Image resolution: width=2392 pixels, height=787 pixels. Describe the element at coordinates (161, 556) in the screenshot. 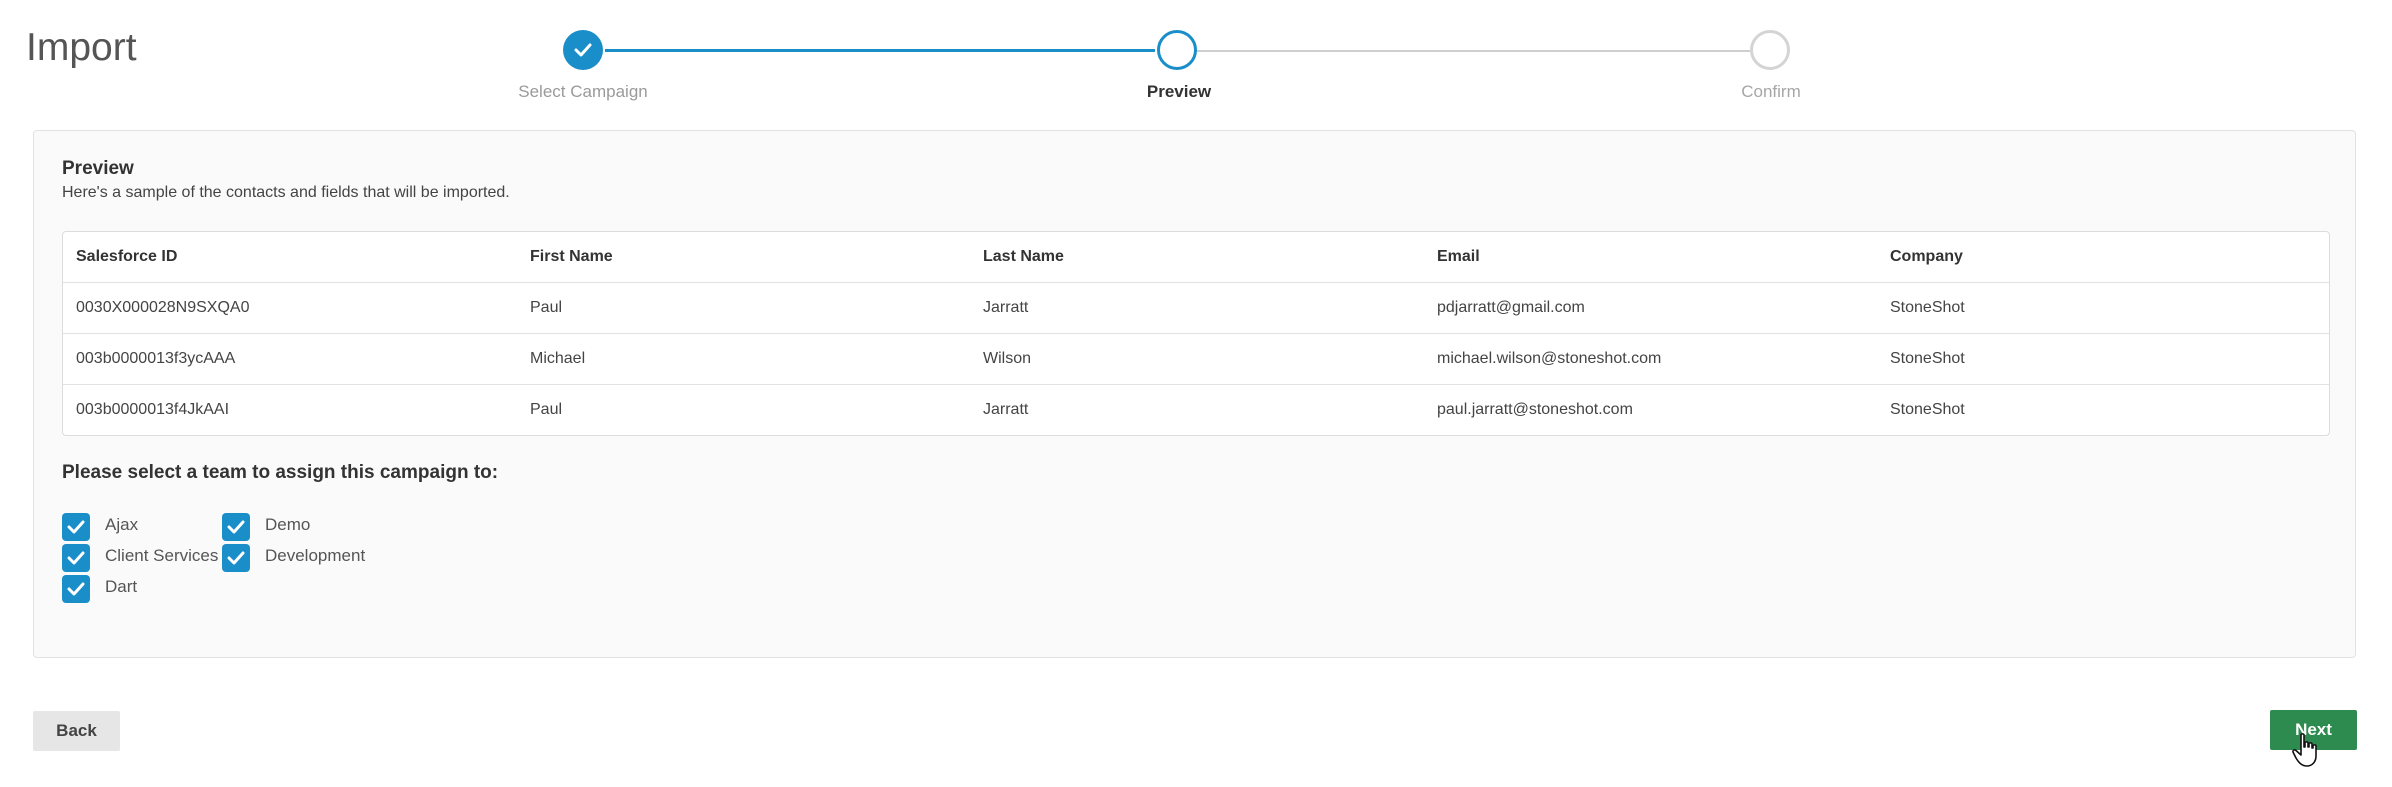

I see `team-label-client-services: Client Services` at that location.